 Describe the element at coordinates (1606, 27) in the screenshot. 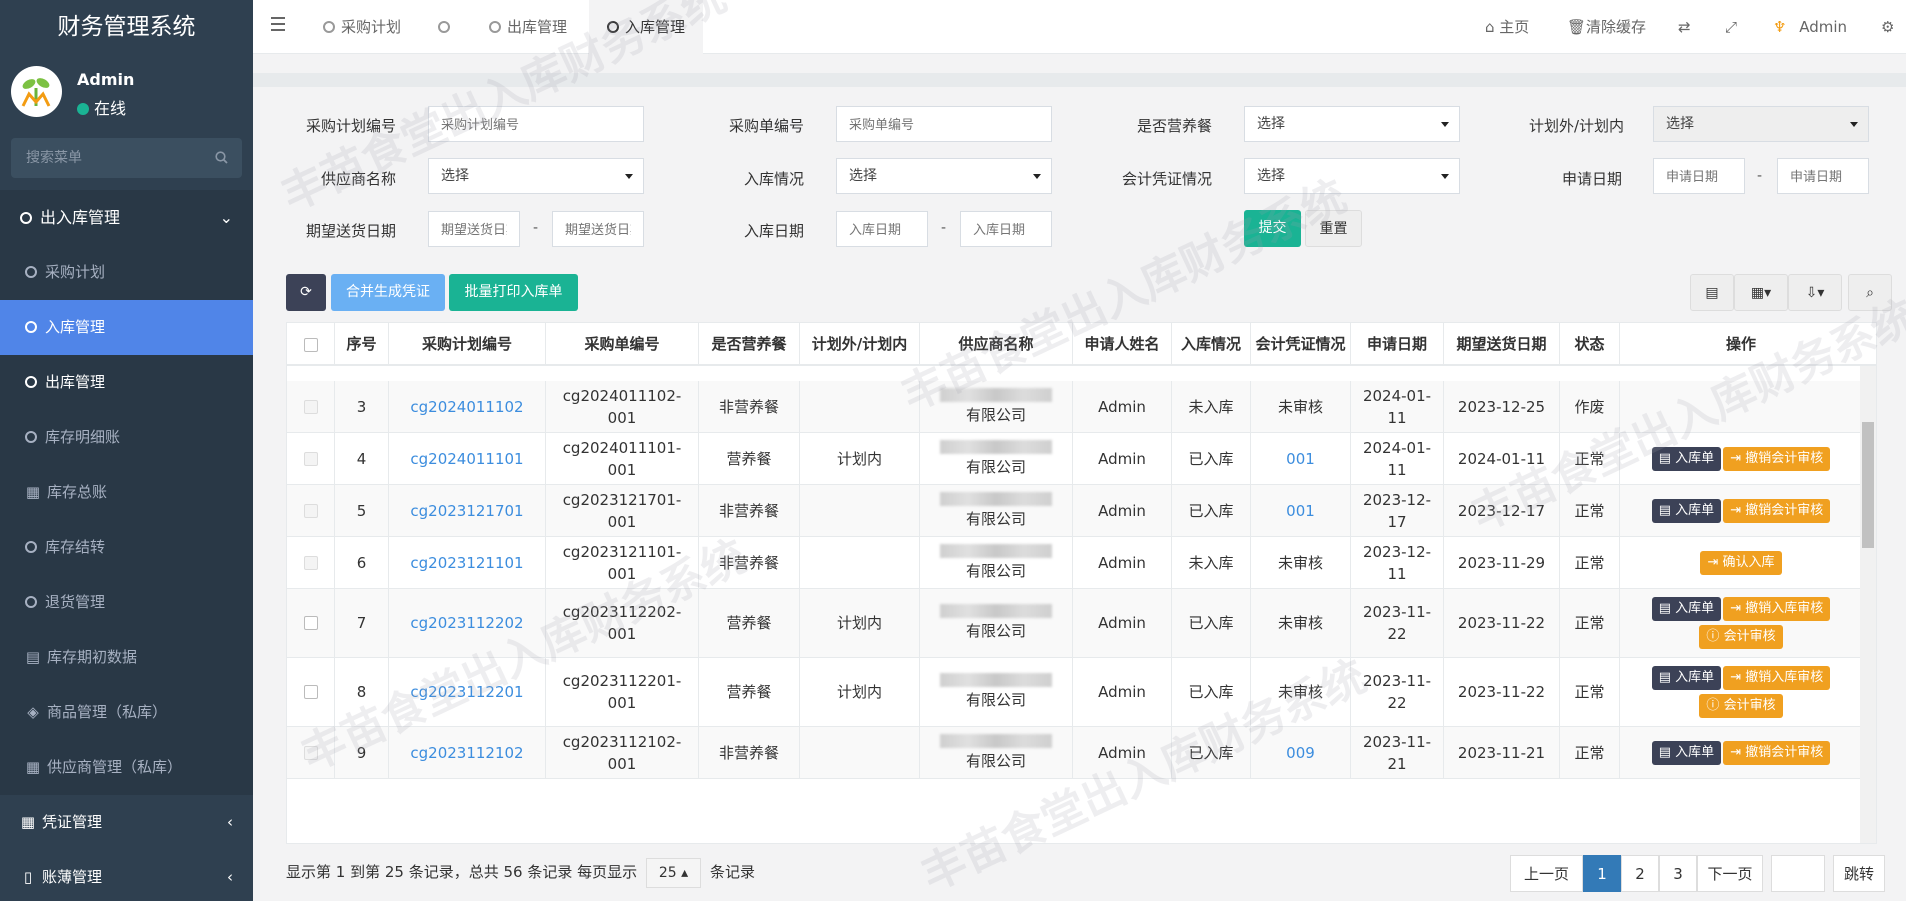

I see `clear-cache-link: 🗑清除缓存` at that location.